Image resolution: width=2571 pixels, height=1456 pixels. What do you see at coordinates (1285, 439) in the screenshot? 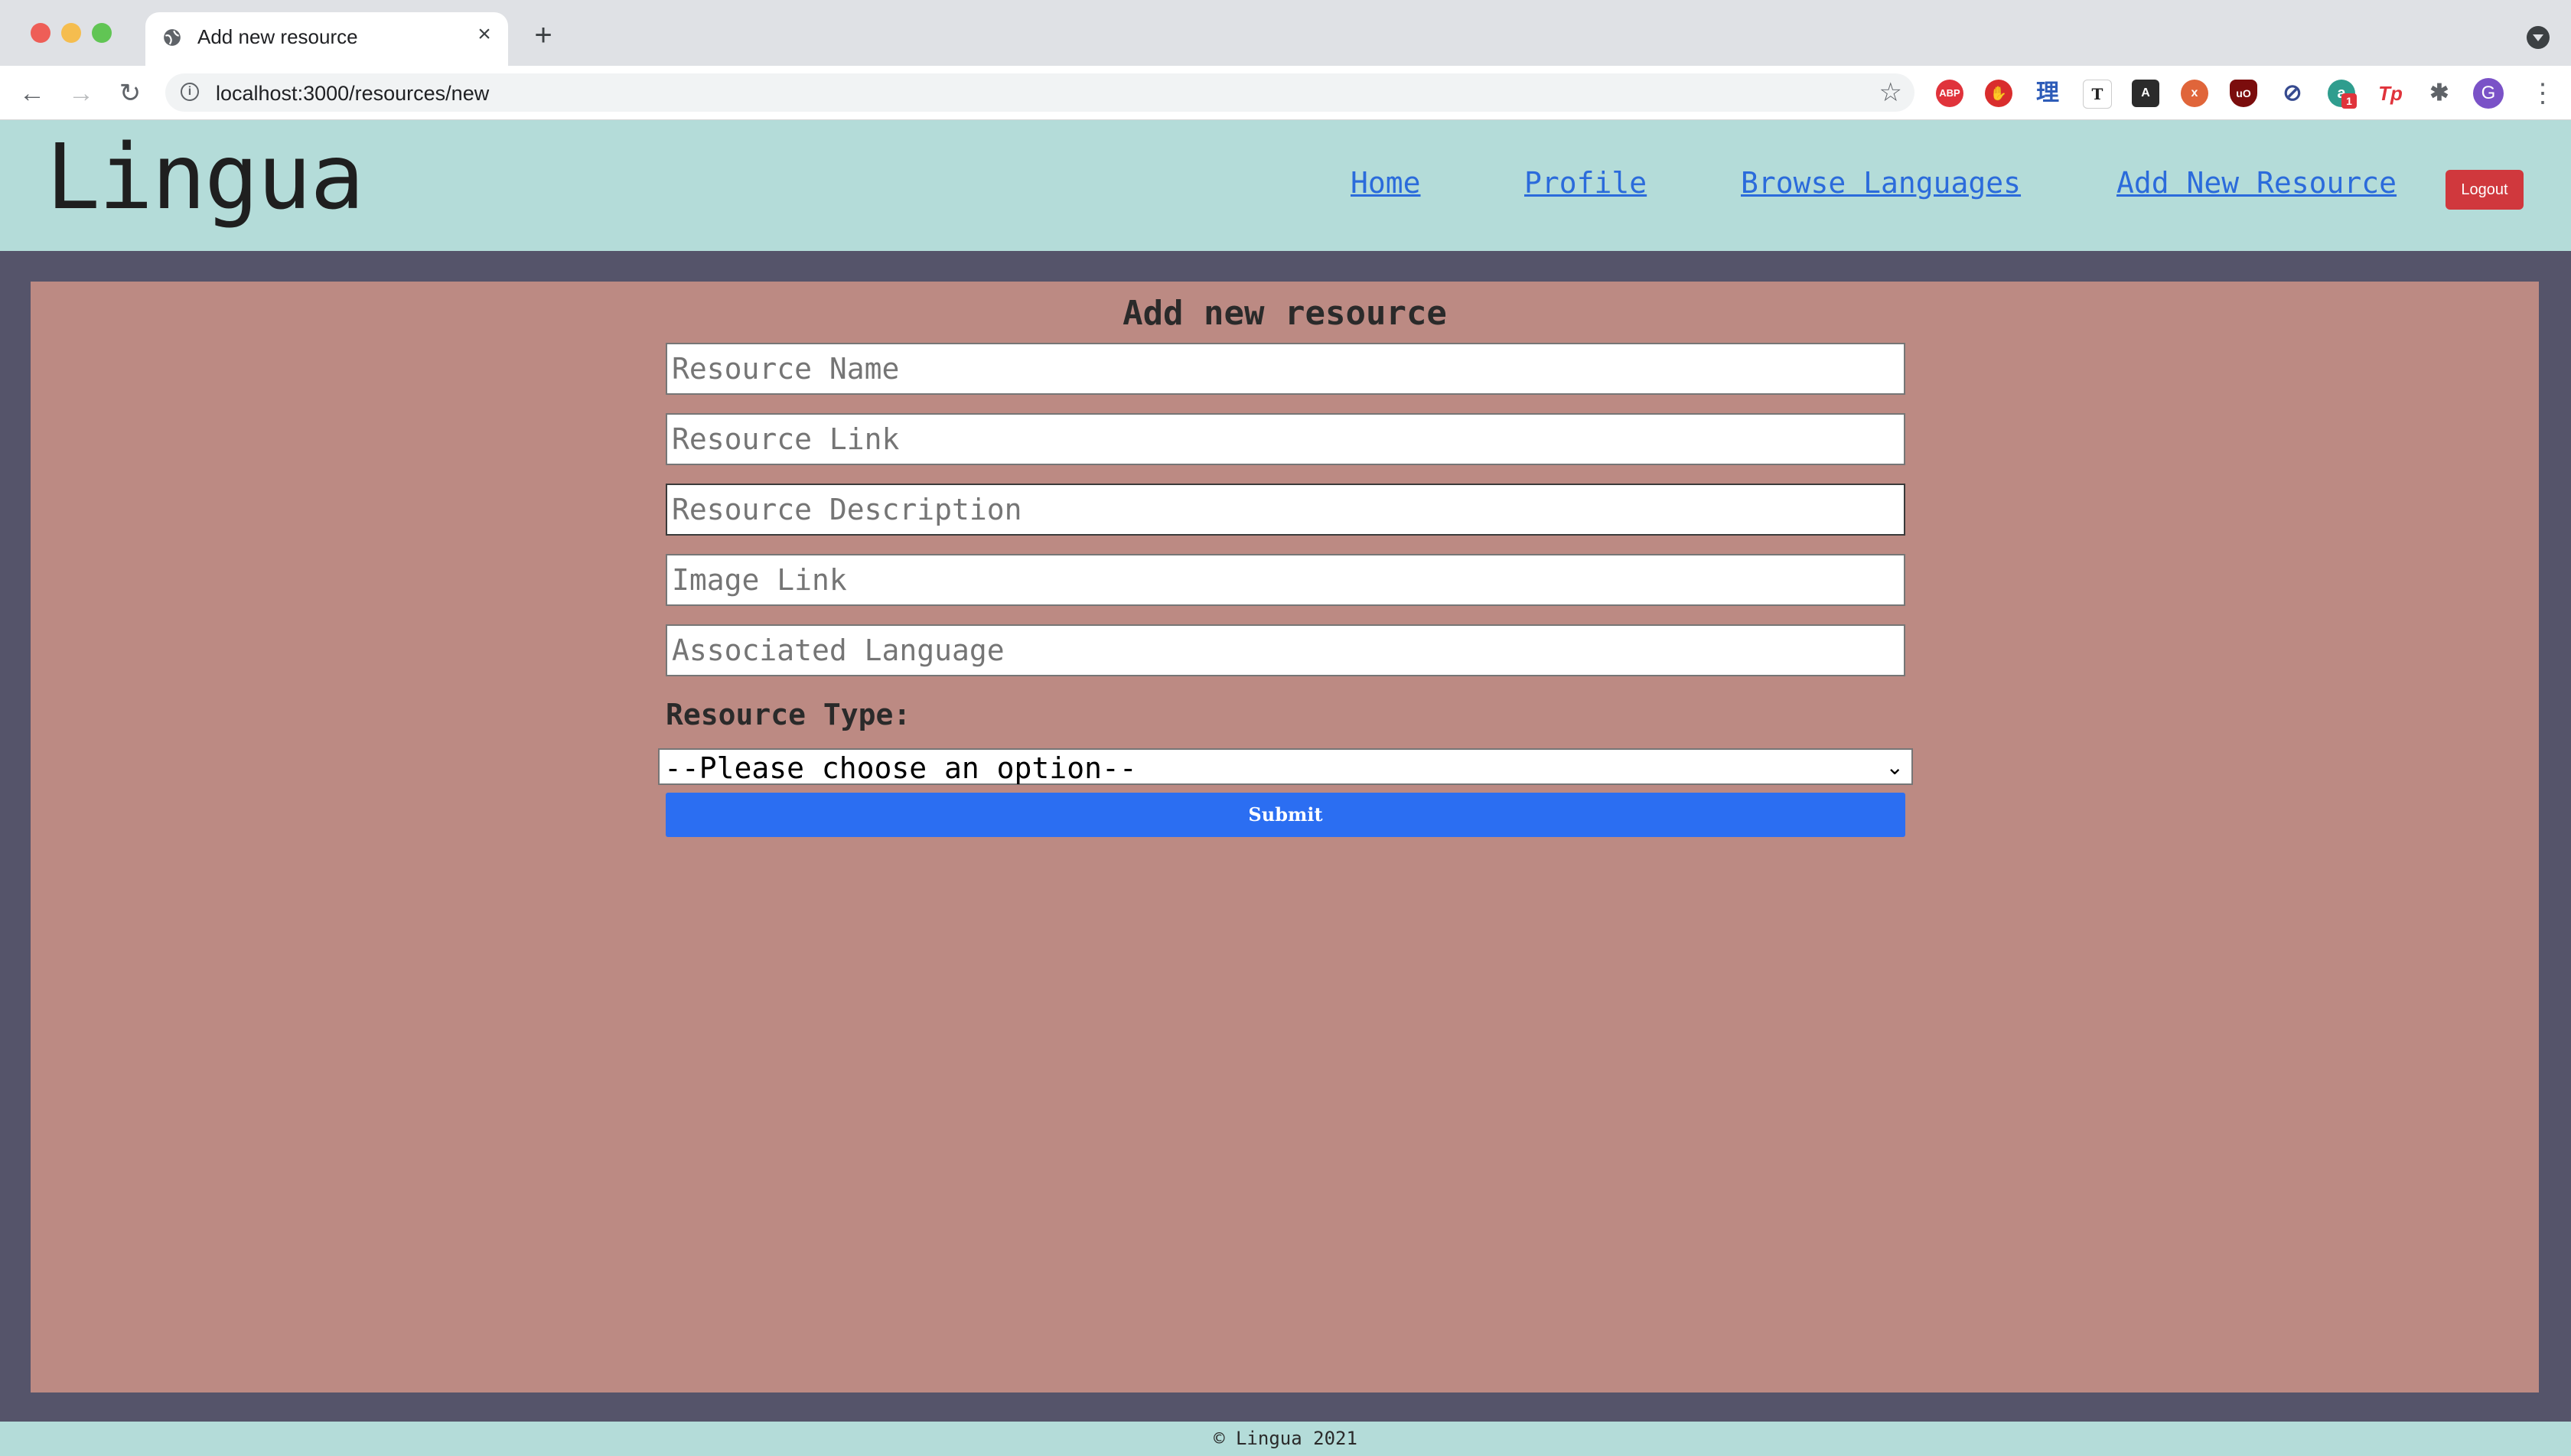
I see `resource-link-input: Resource Link` at bounding box center [1285, 439].